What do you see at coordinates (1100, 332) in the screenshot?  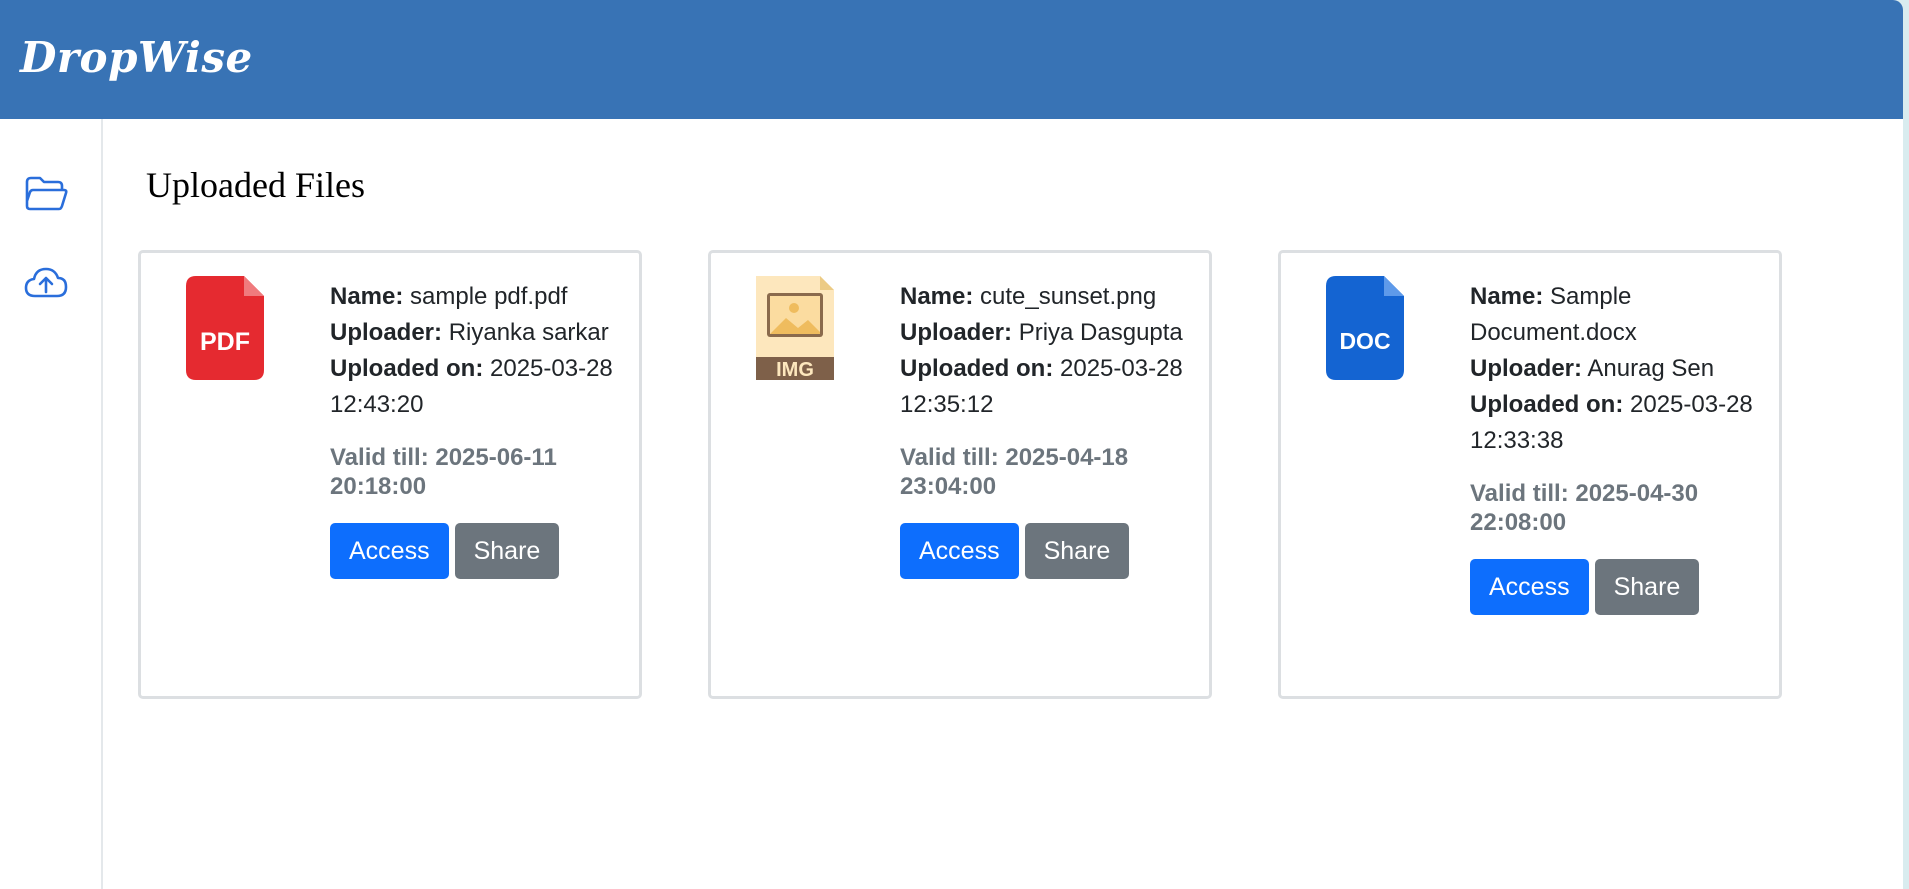 I see `file-uploader: Priya Dasgupta` at bounding box center [1100, 332].